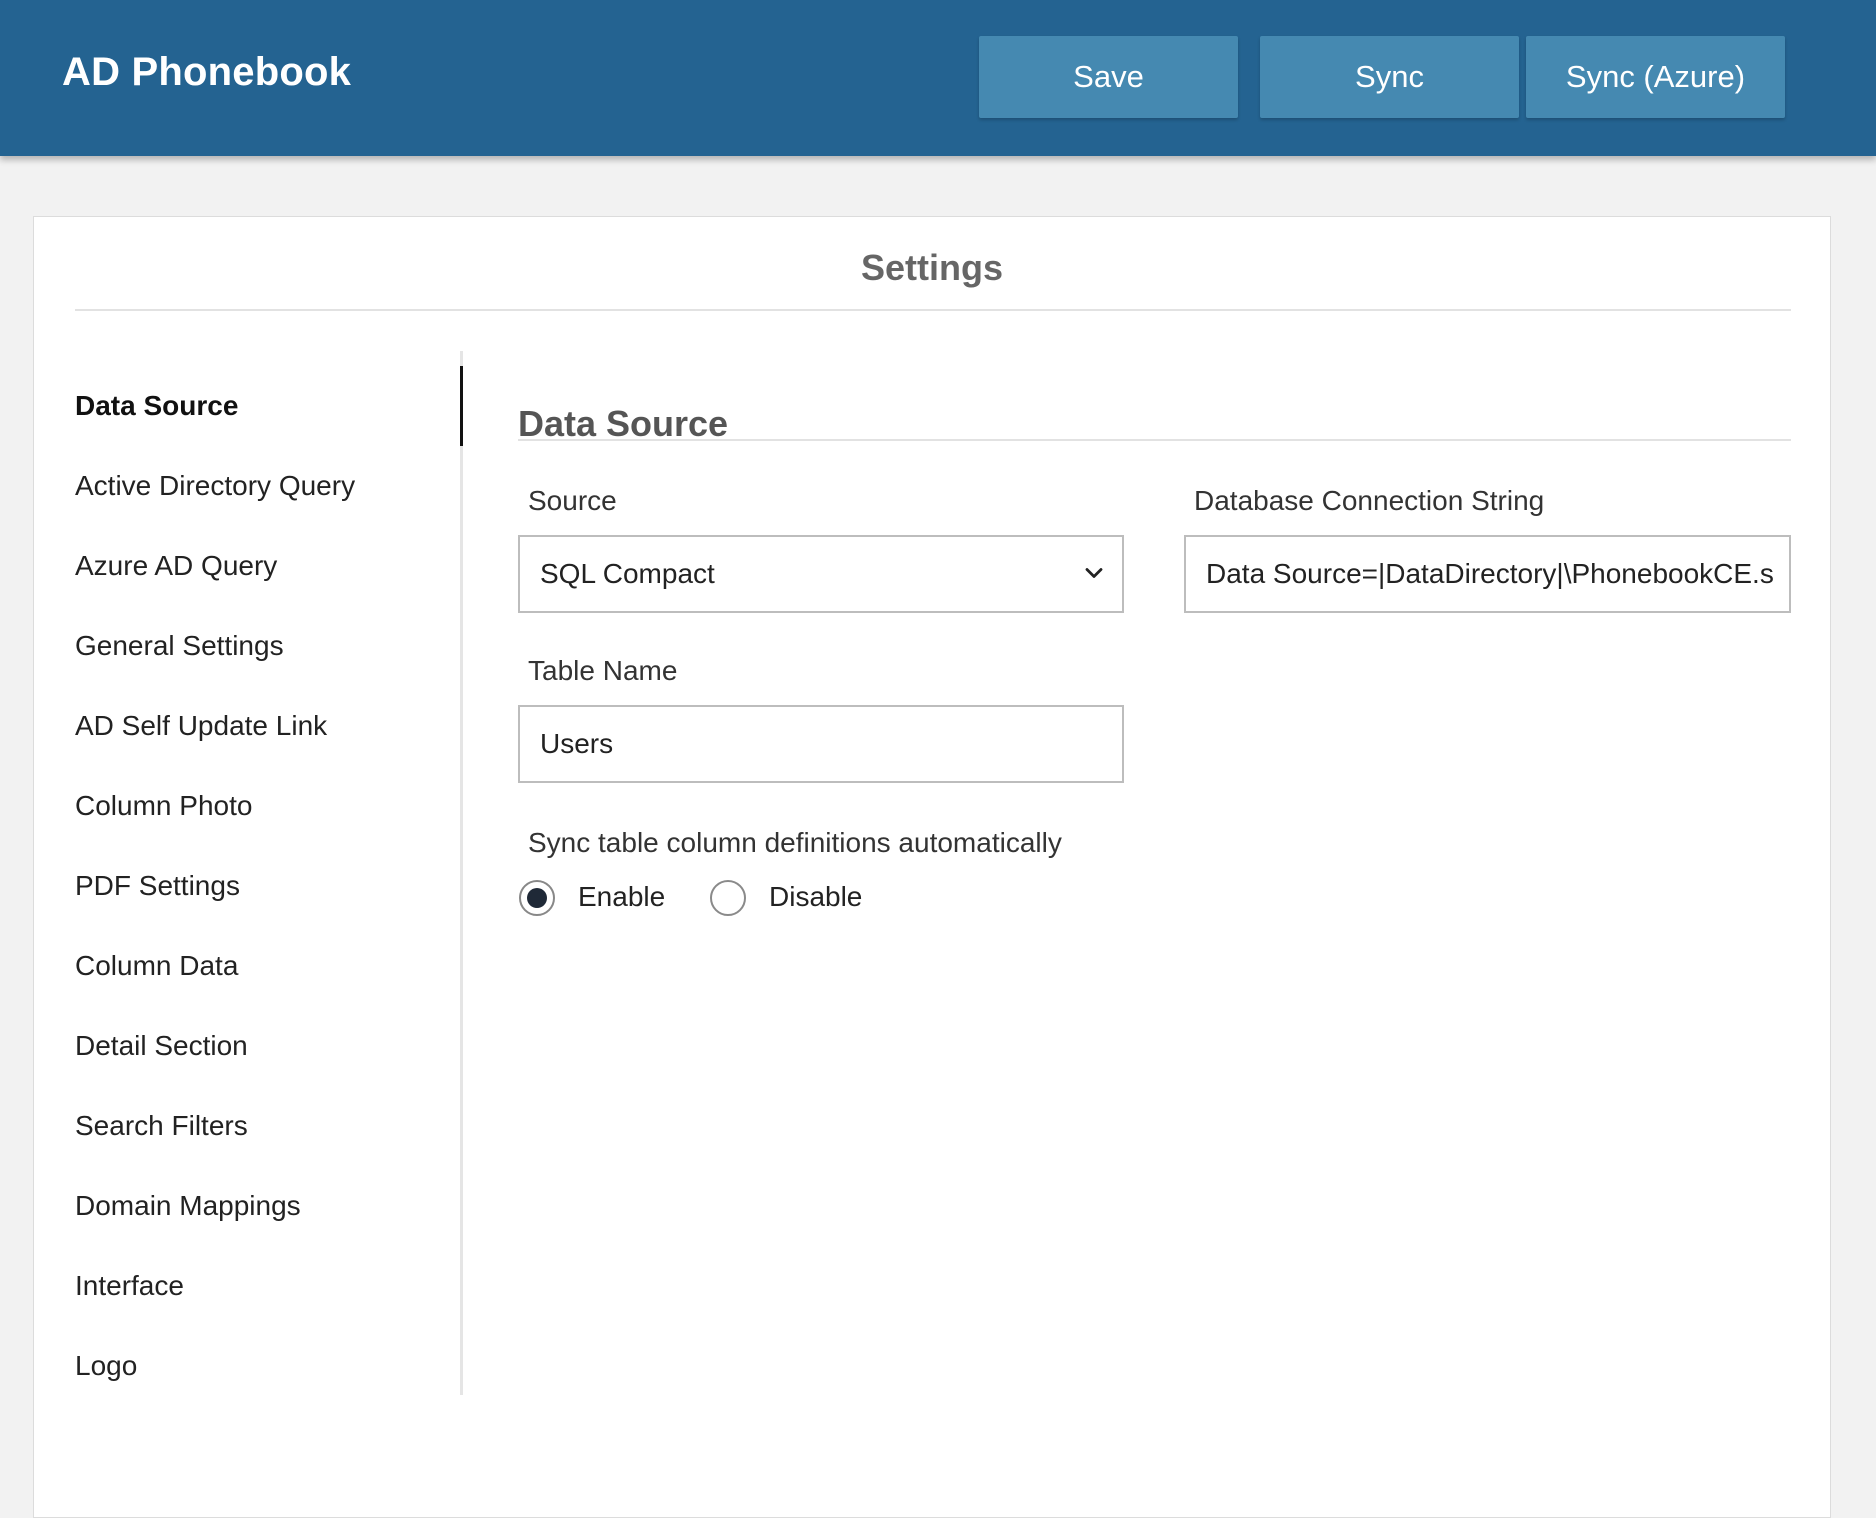  I want to click on sidebar-item-column-data: Column Data, so click(267, 966).